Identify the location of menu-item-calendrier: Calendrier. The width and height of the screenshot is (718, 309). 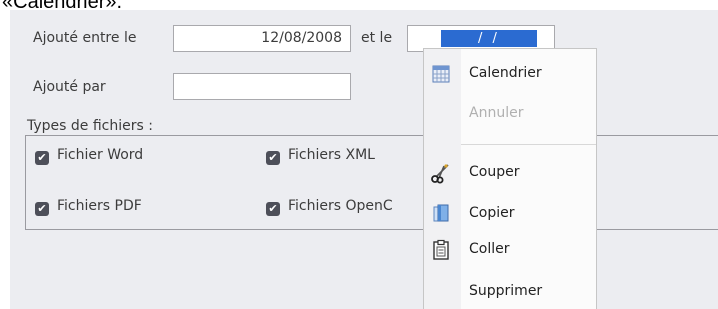
(510, 74).